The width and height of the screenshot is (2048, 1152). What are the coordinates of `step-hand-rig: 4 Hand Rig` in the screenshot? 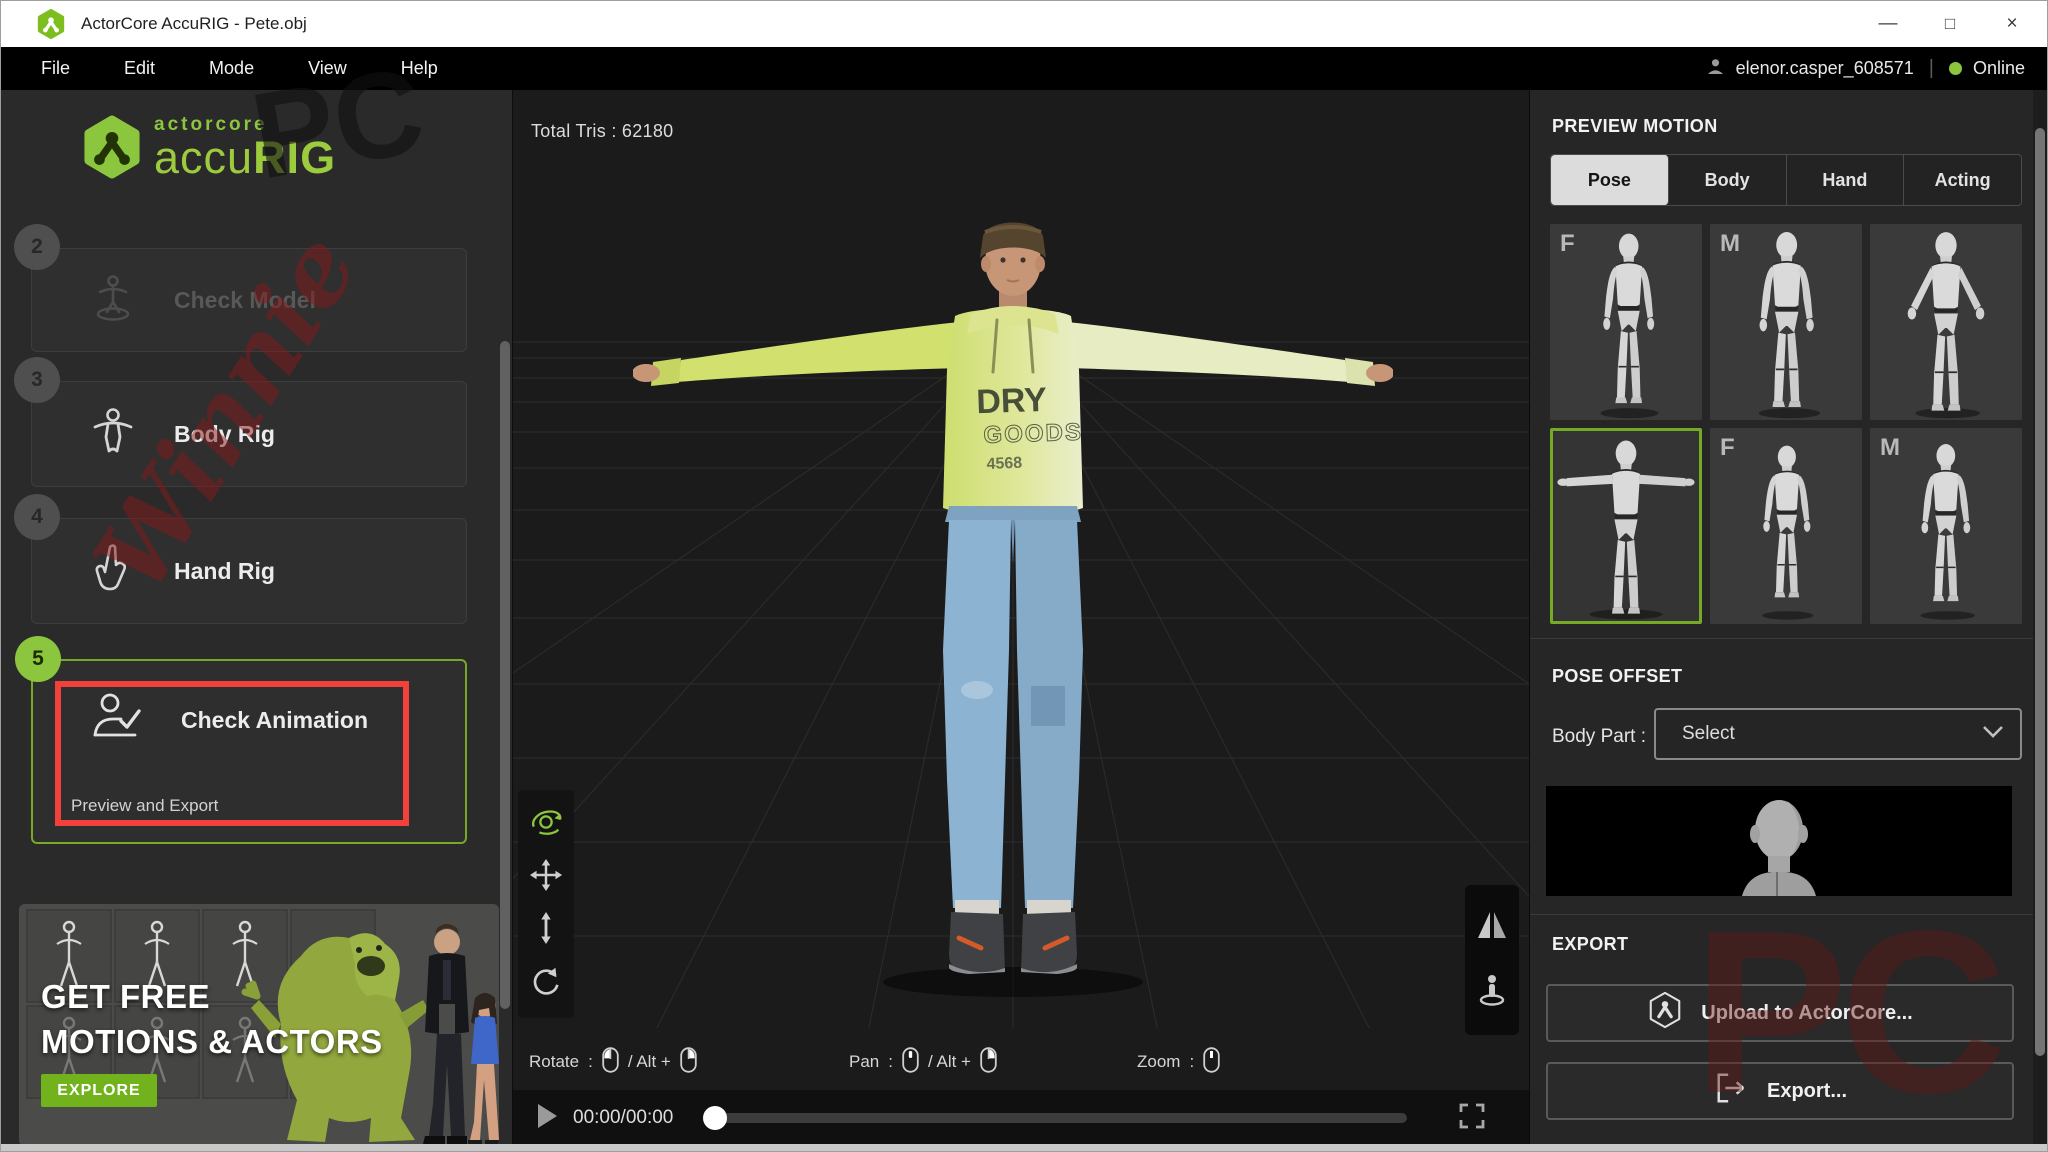 It's located at (240, 559).